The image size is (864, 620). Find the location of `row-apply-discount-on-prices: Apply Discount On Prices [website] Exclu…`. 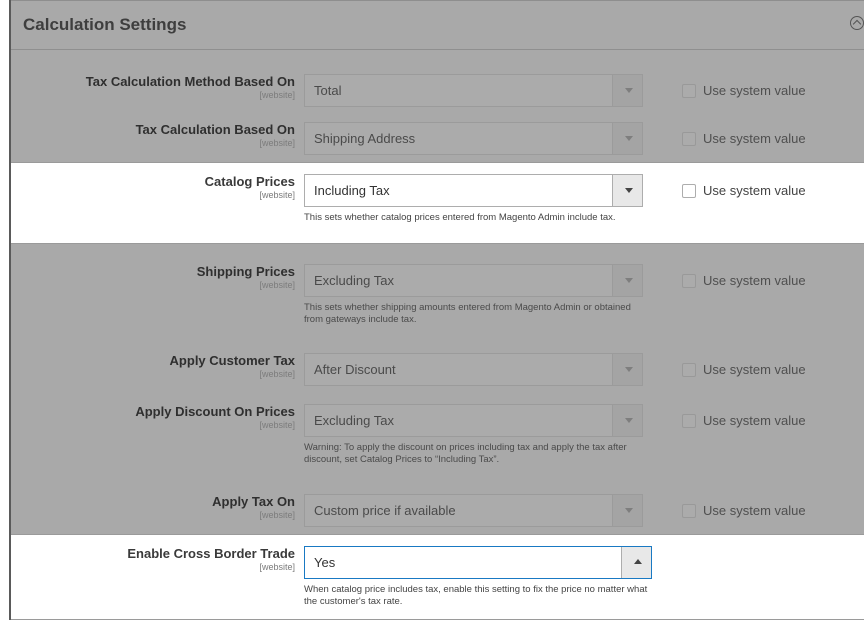

row-apply-discount-on-prices: Apply Discount On Prices [website] Exclu… is located at coordinates (437, 424).